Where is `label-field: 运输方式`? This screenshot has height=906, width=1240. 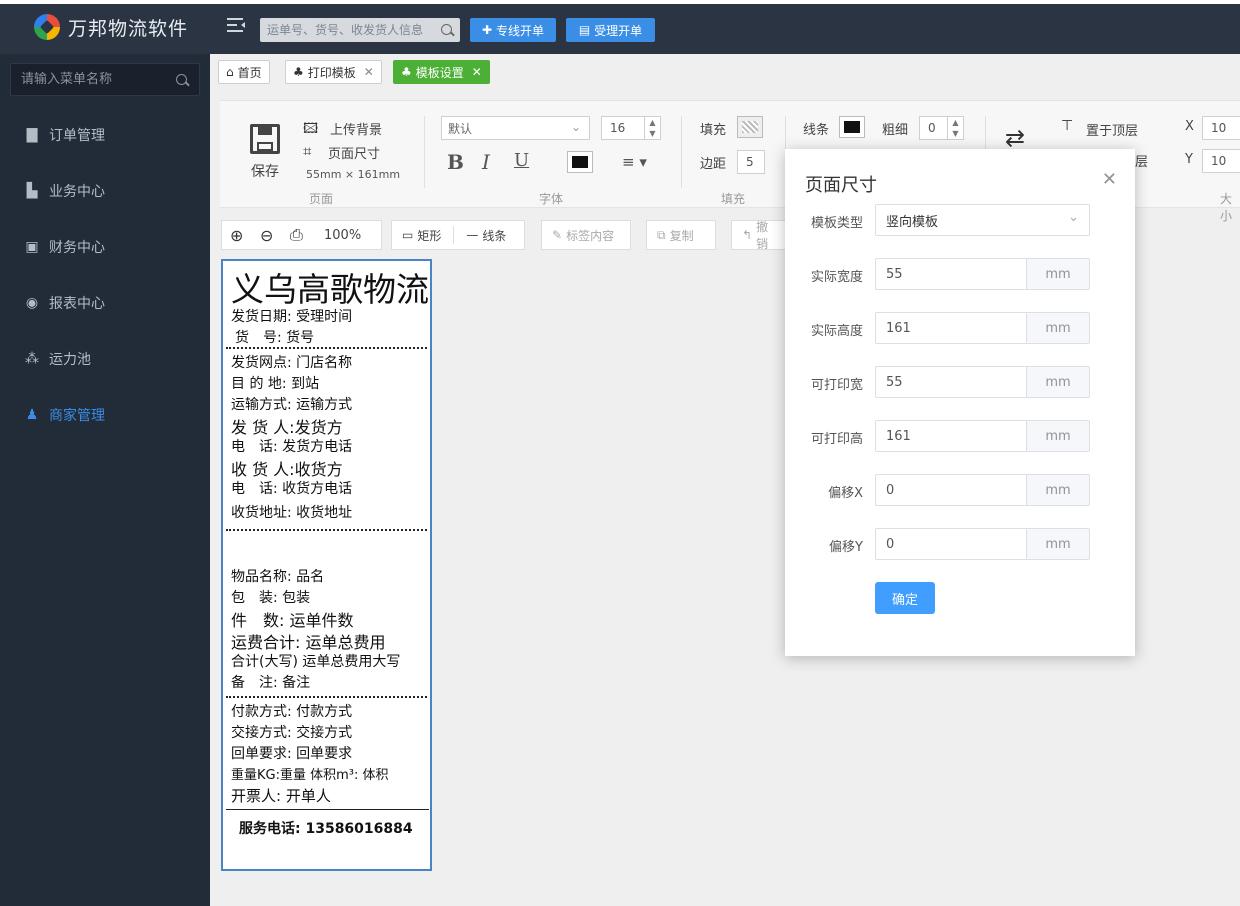
label-field: 运输方式 is located at coordinates (291, 404).